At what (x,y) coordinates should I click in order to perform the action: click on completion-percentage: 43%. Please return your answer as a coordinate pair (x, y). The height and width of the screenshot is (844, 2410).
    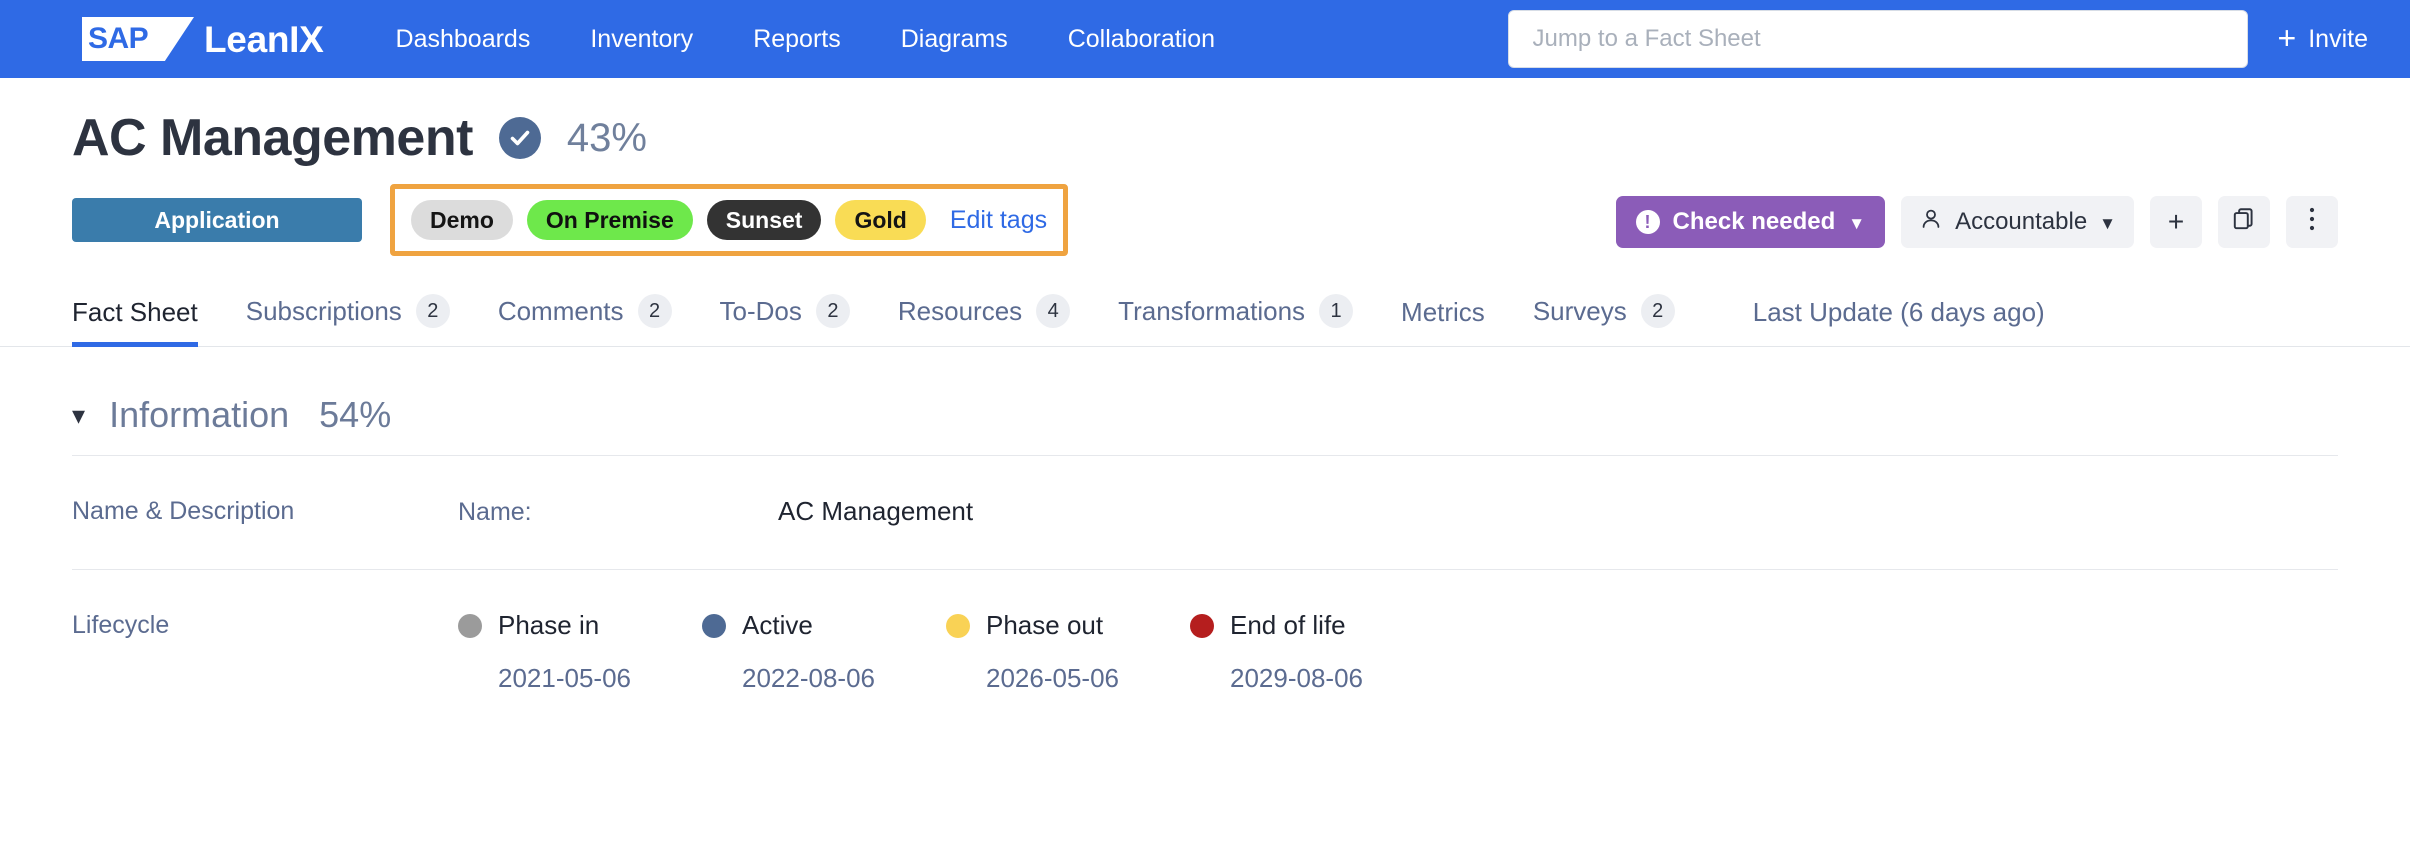
    Looking at the image, I should click on (606, 138).